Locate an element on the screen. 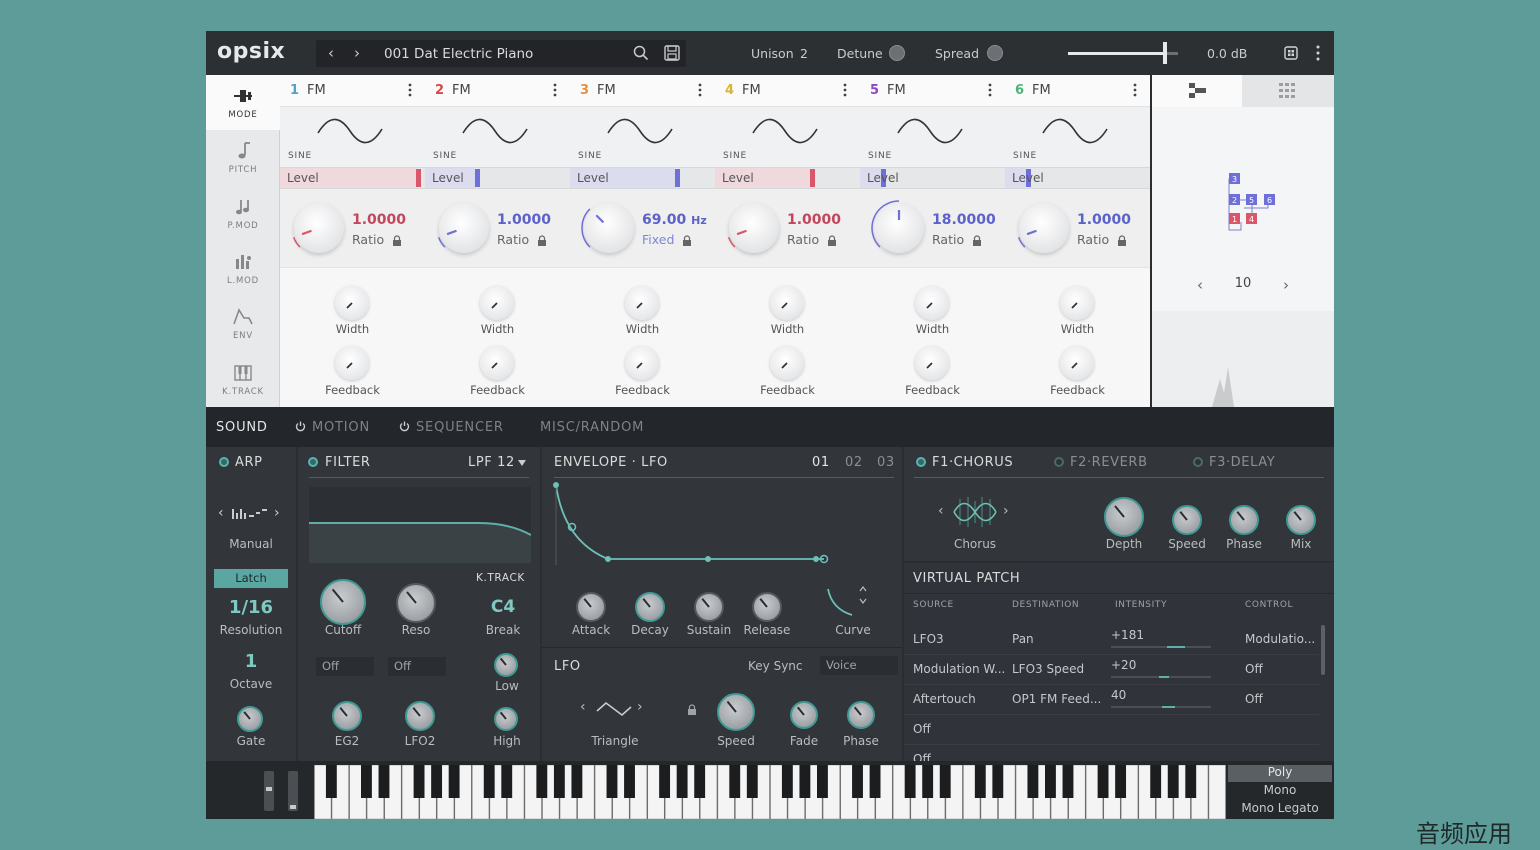 Image resolution: width=1540 pixels, height=850 pixels. voice-mode-poly: Poly is located at coordinates (1280, 773).